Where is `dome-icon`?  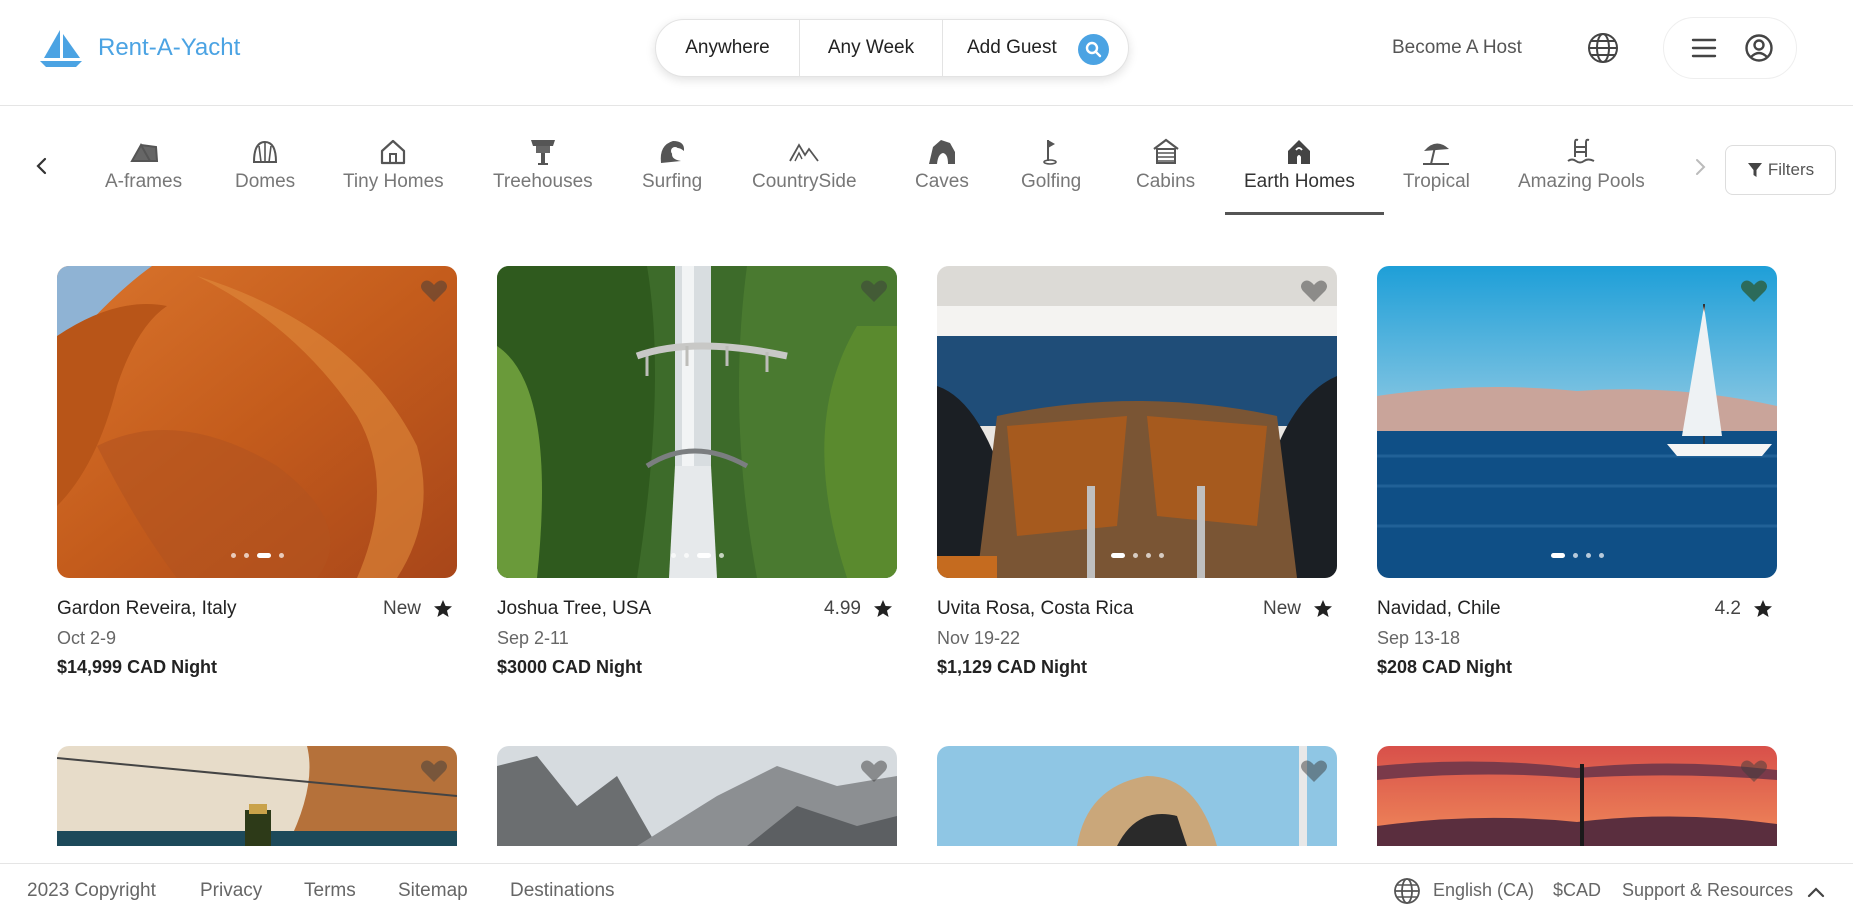 dome-icon is located at coordinates (265, 151).